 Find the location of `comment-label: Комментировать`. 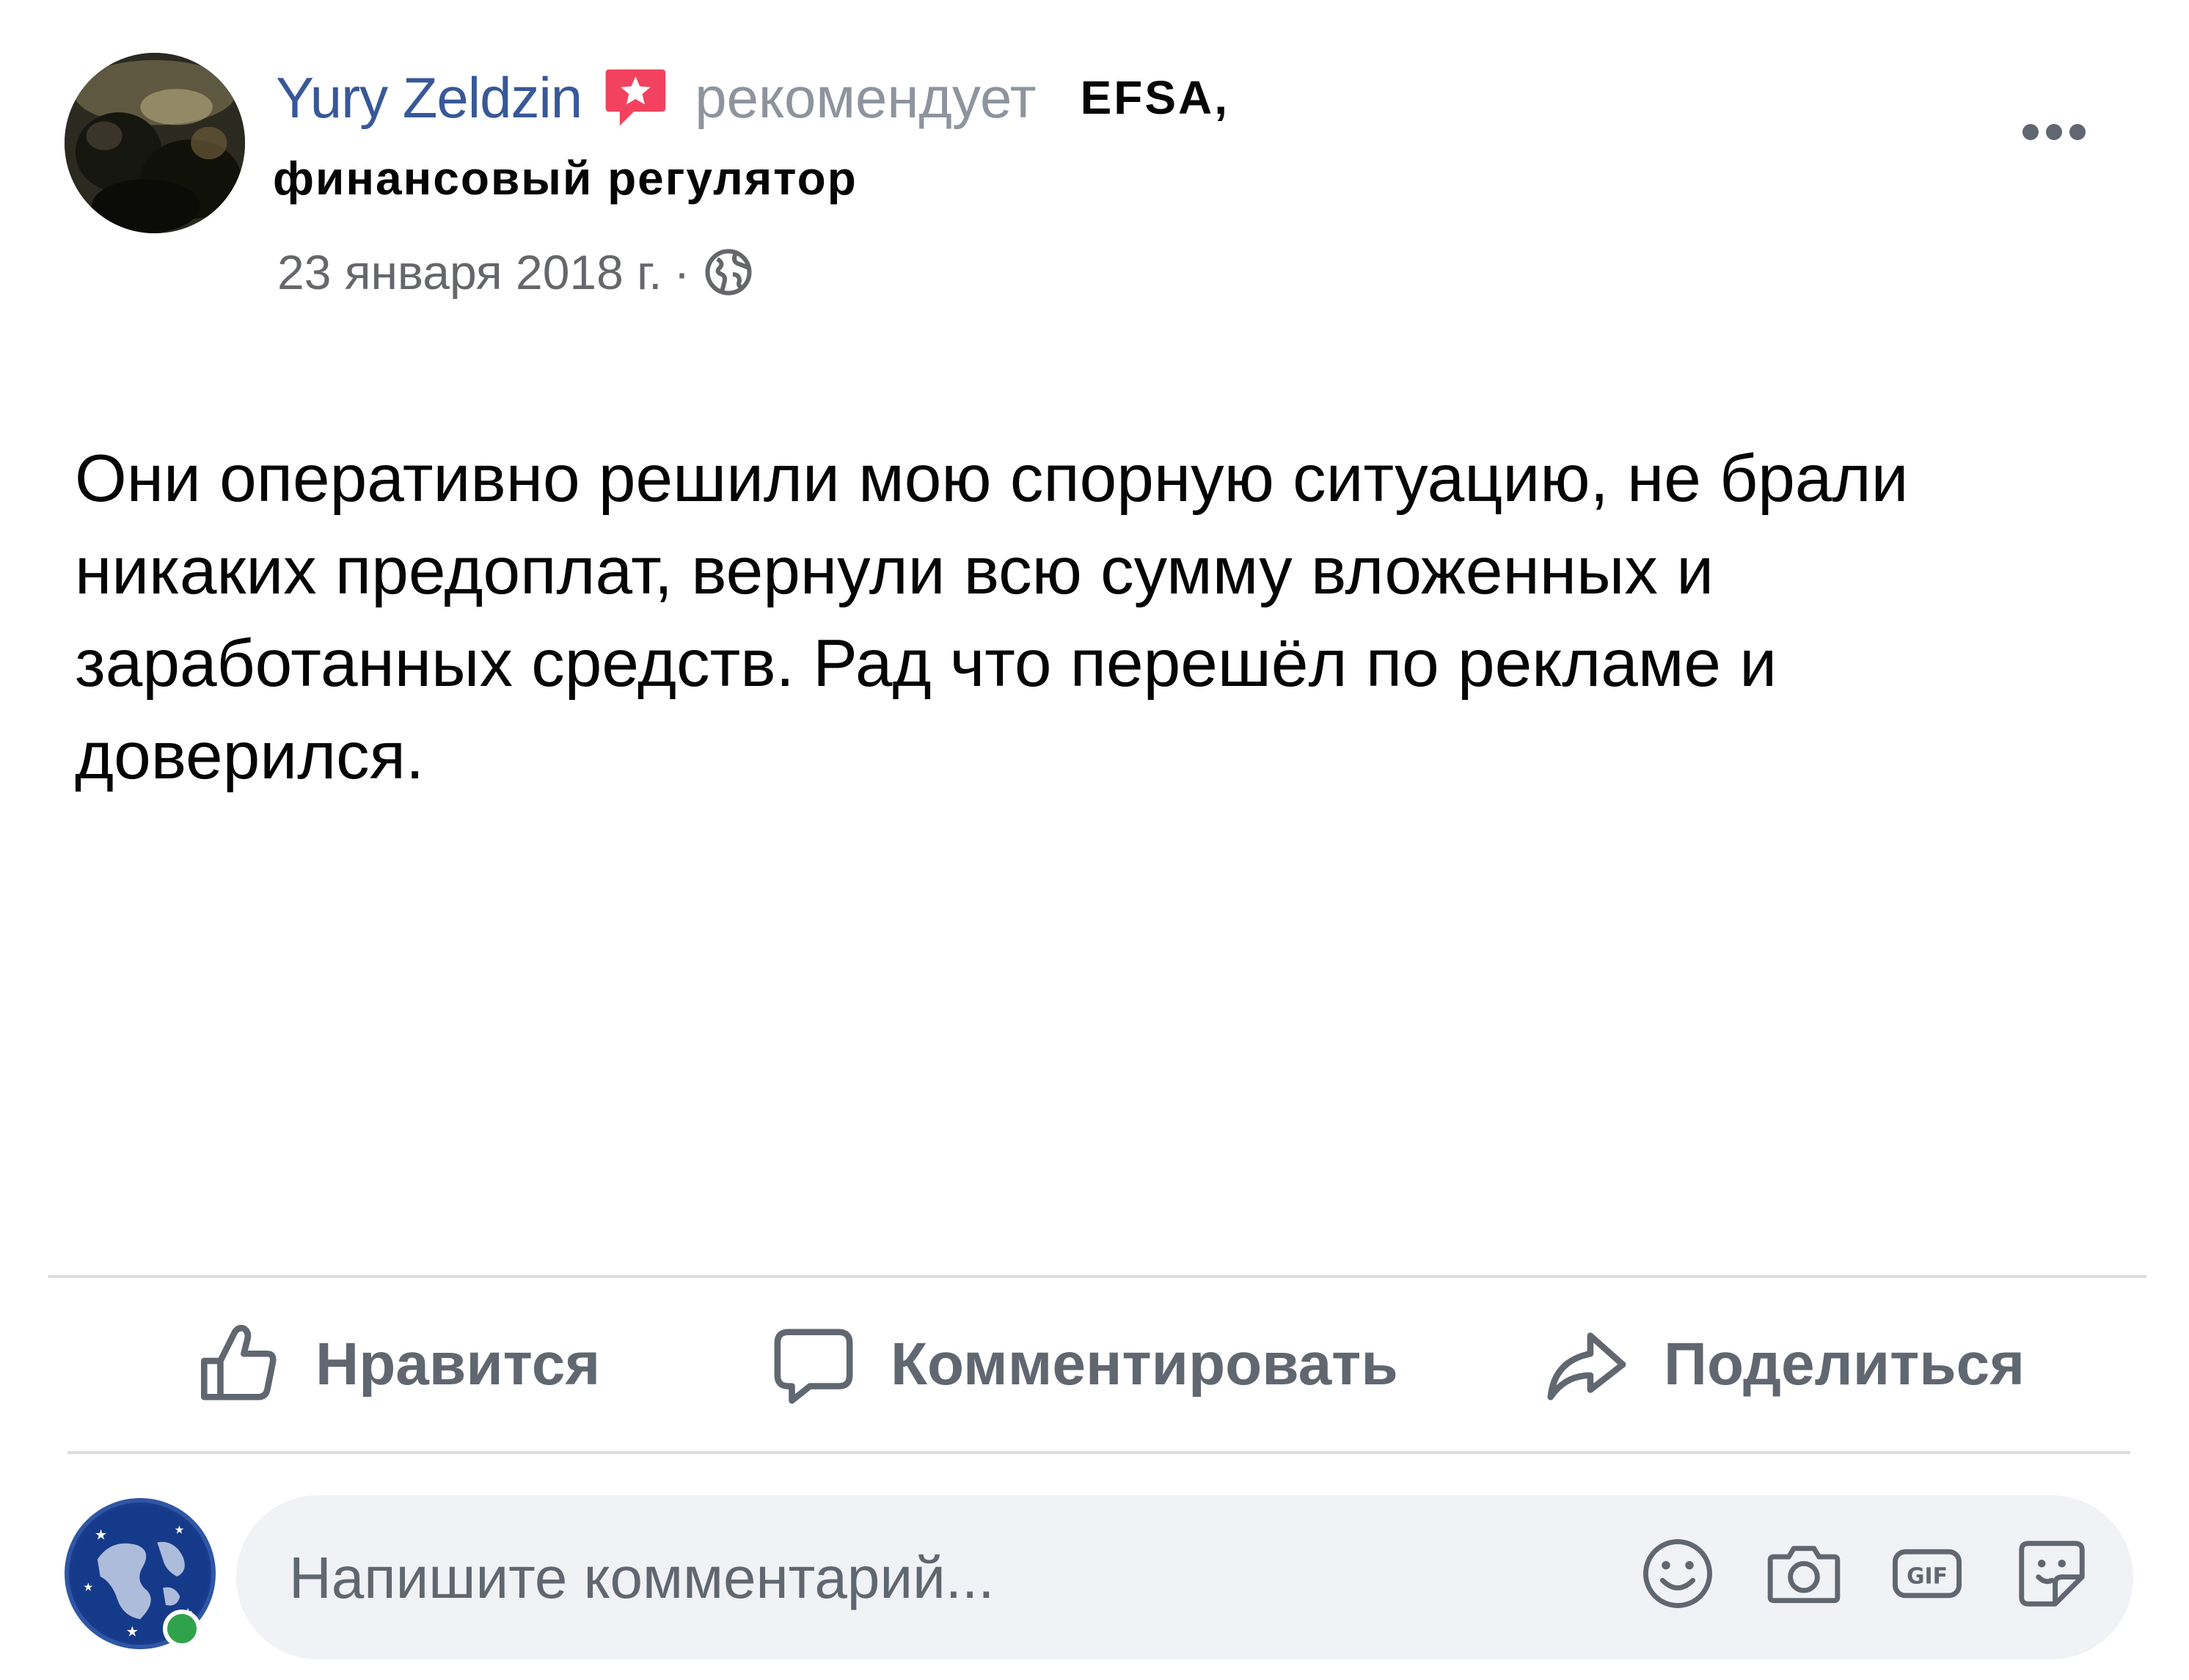

comment-label: Комментировать is located at coordinates (1144, 1365).